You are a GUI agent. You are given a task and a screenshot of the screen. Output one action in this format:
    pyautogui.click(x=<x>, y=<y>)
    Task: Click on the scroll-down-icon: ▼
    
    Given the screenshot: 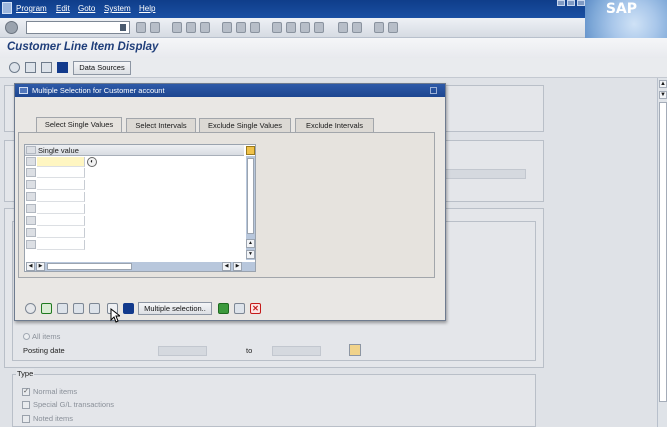 What is the action you would take?
    pyautogui.click(x=663, y=95)
    